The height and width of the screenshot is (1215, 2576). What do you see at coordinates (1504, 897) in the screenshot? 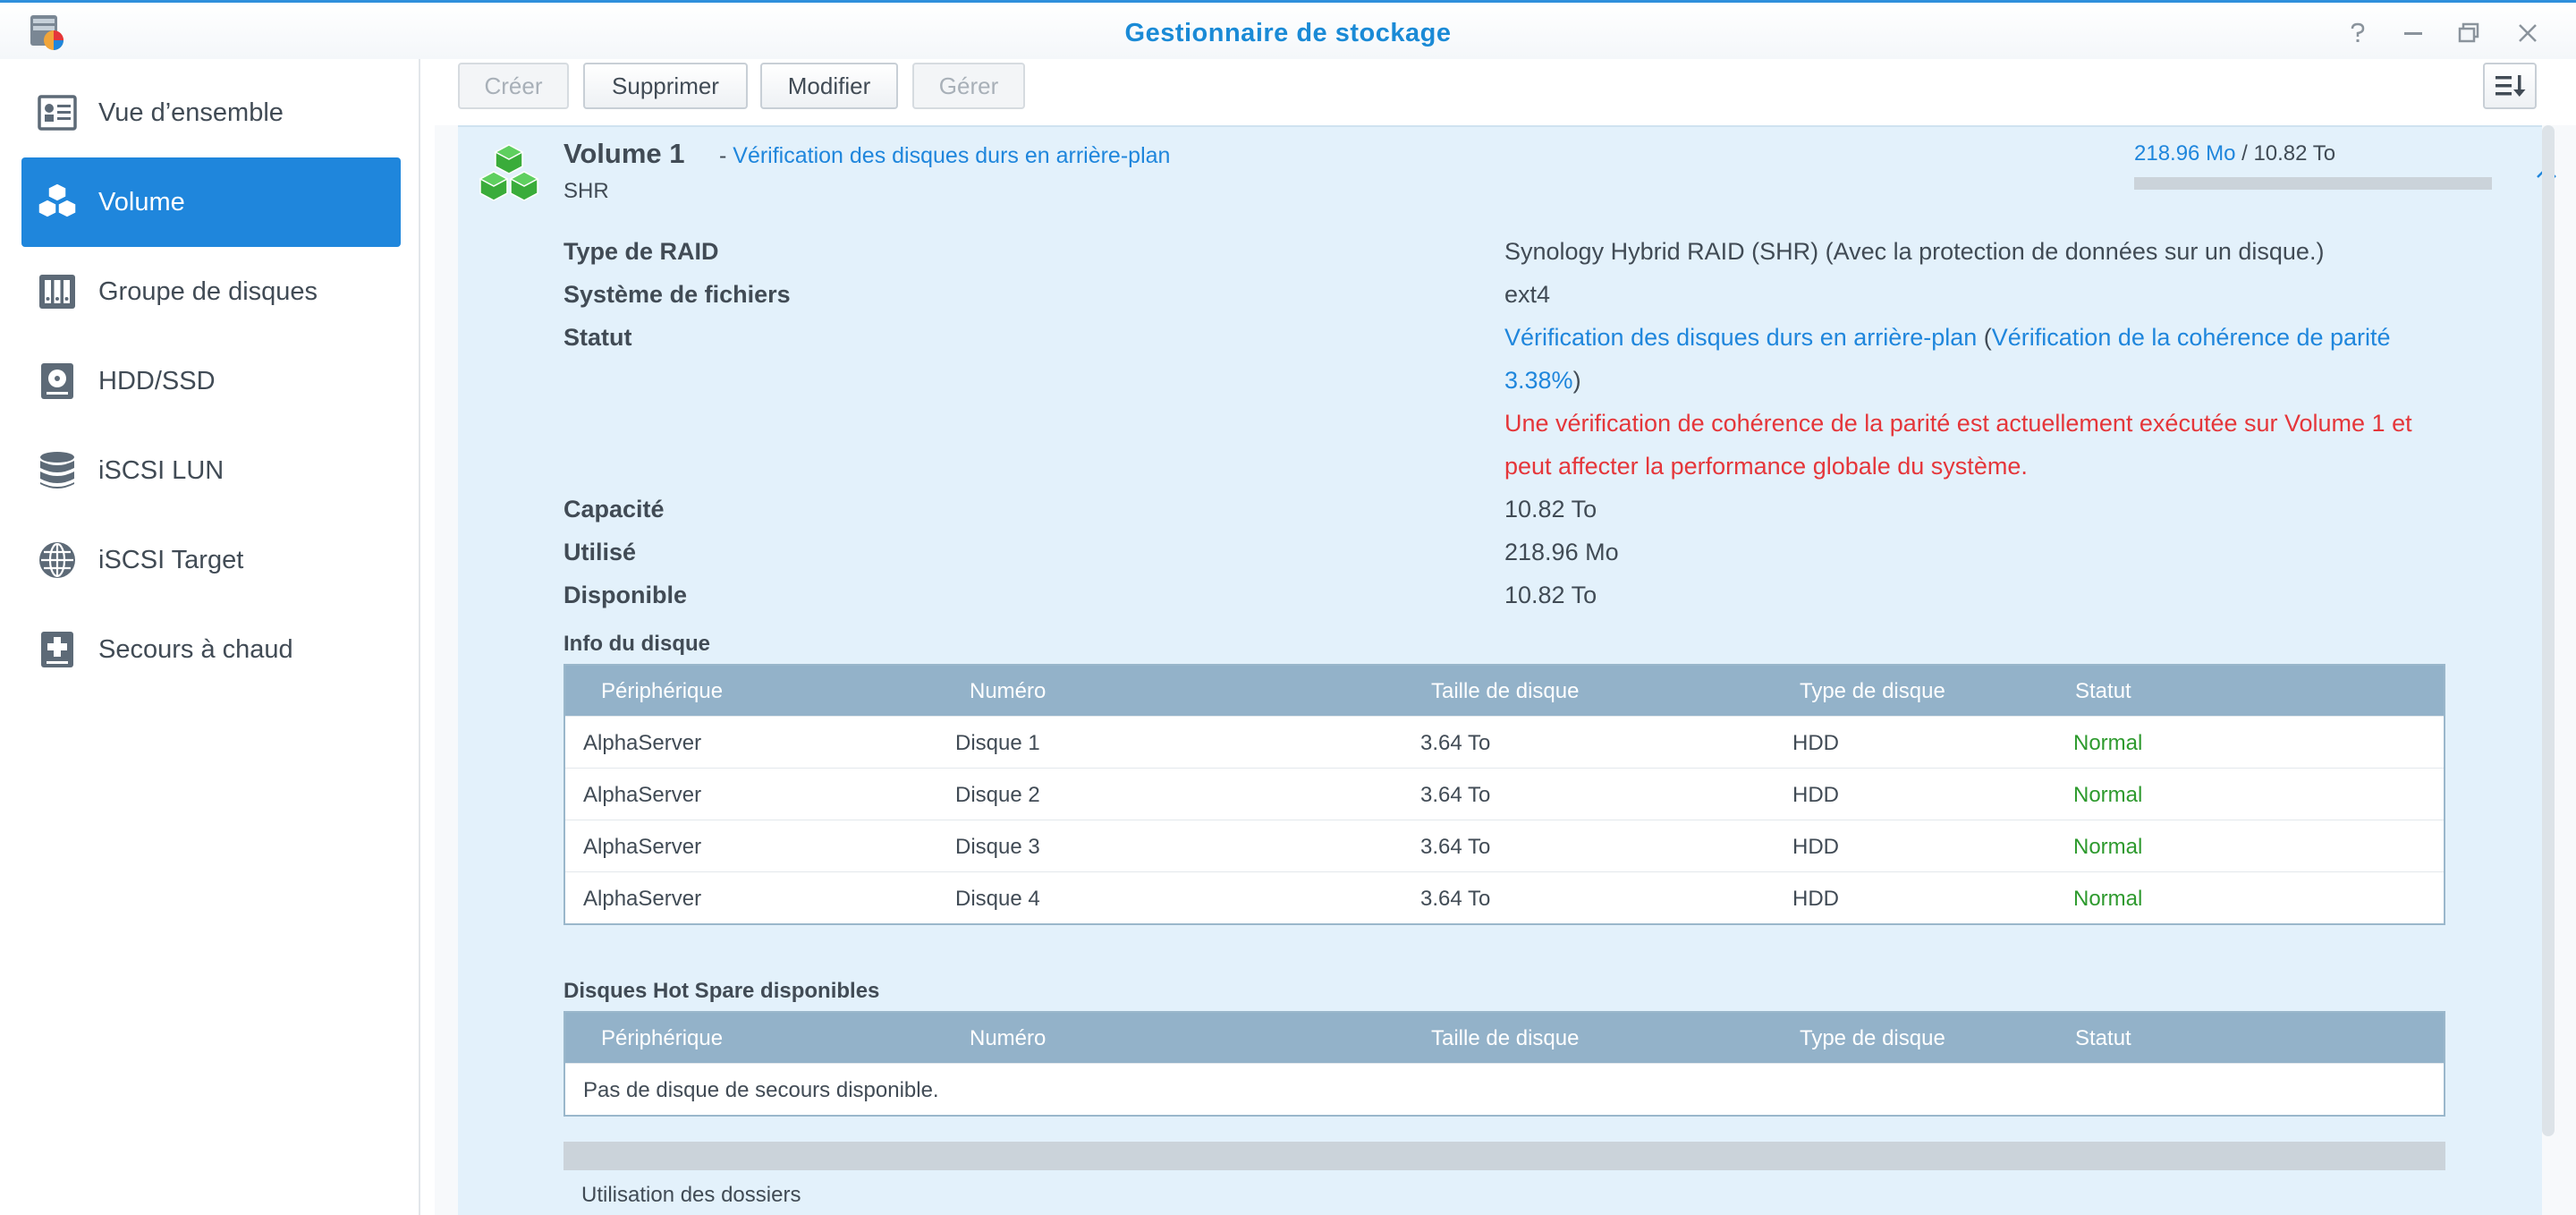
I see `table-row: AlphaServer Disque 4 3.64 To HDD Normal` at bounding box center [1504, 897].